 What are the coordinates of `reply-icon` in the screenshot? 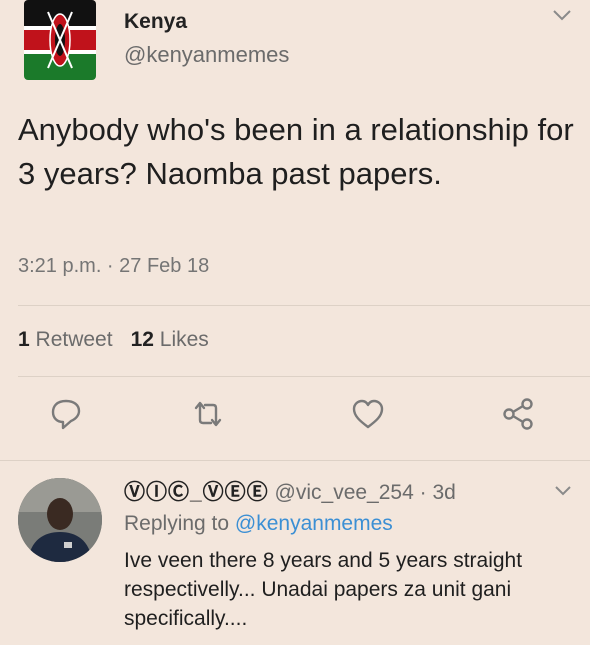 It's located at (66, 414).